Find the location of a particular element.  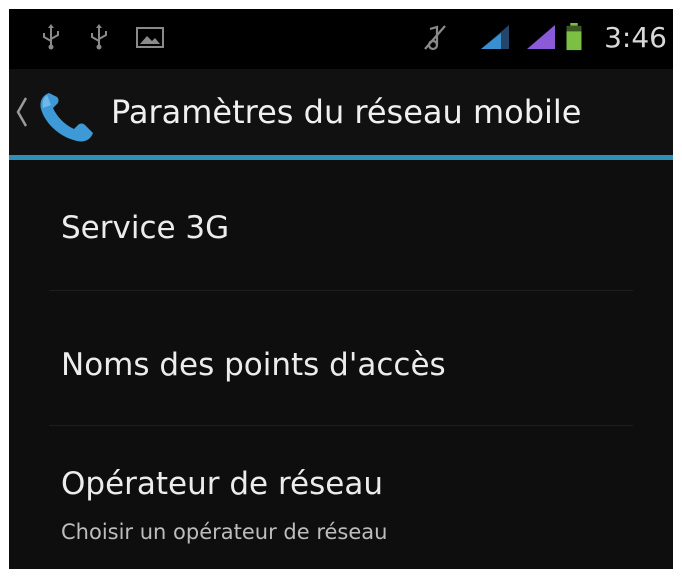

status-bar: 3:46 is located at coordinates (341, 39).